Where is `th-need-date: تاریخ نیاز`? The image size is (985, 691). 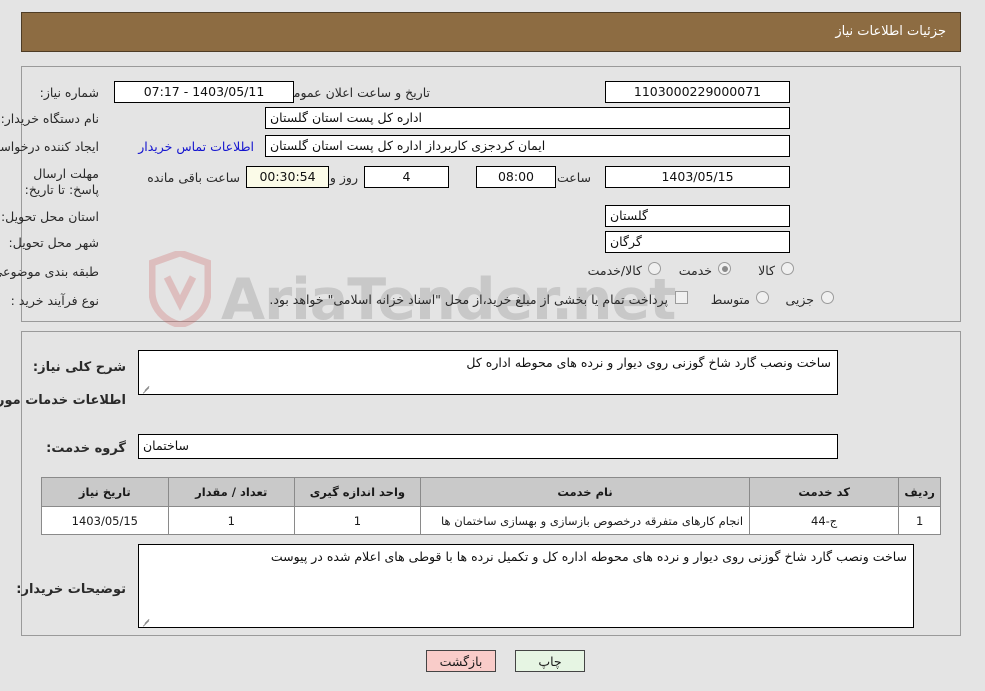
th-need-date: تاریخ نیاز is located at coordinates (106, 492).